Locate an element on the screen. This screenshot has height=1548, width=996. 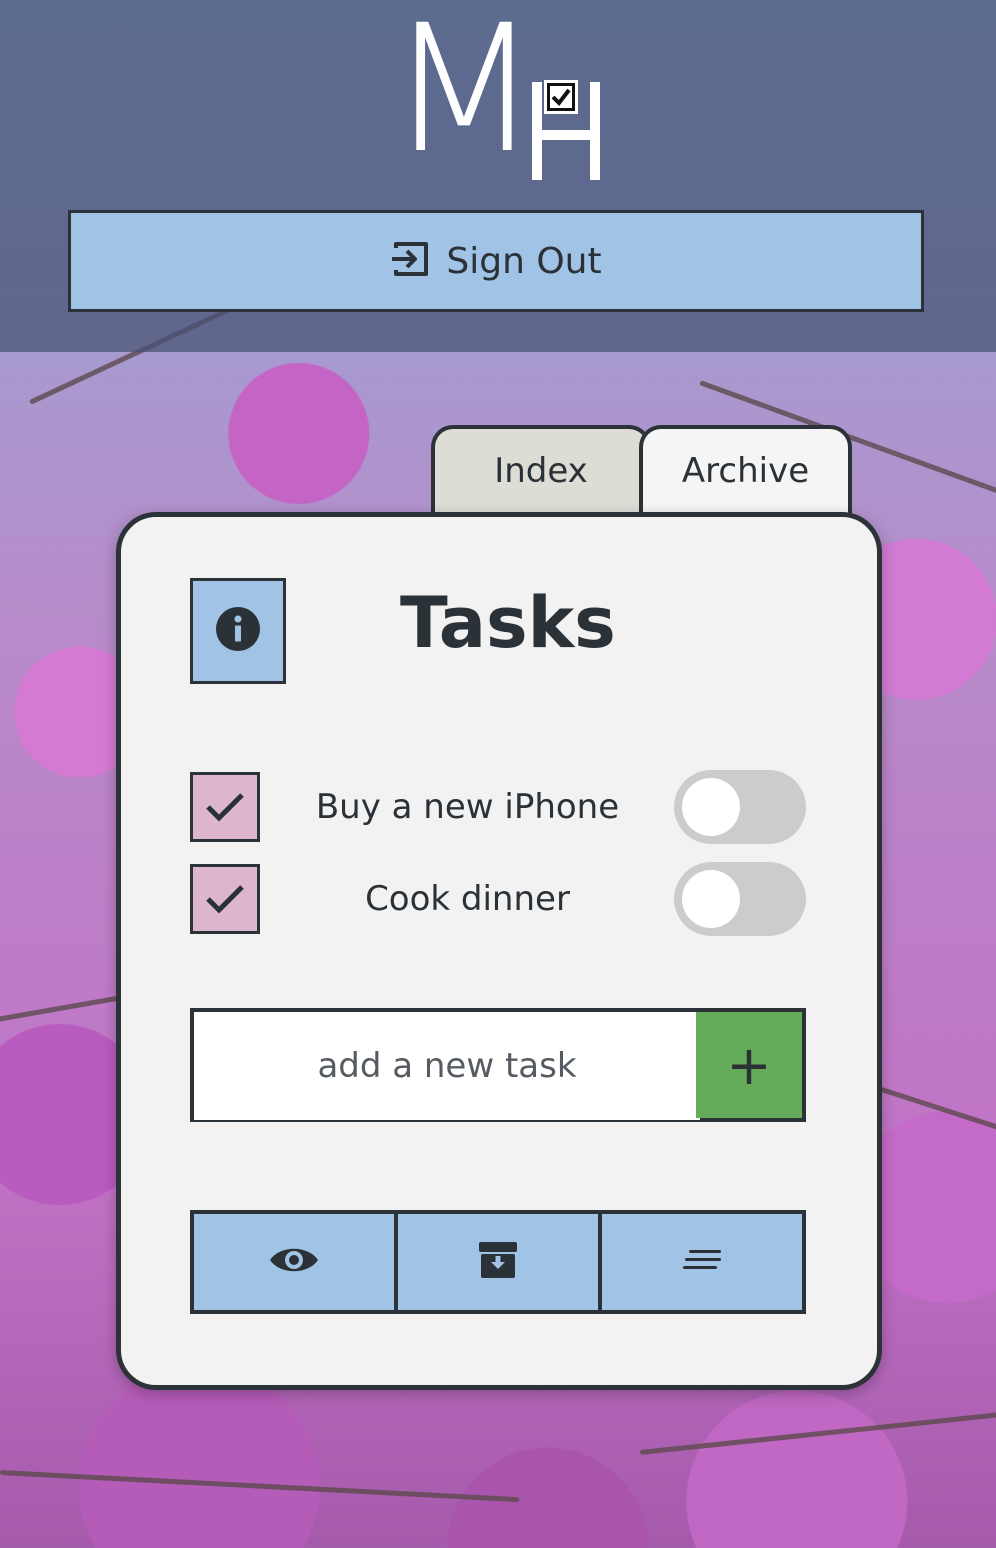
sort-button is located at coordinates (700, 1262).